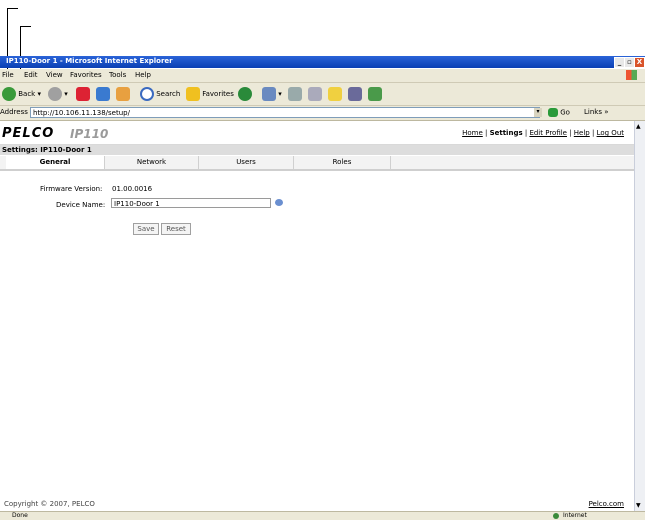 Image resolution: width=645 pixels, height=520 pixels. I want to click on links-button: Links », so click(596, 112).